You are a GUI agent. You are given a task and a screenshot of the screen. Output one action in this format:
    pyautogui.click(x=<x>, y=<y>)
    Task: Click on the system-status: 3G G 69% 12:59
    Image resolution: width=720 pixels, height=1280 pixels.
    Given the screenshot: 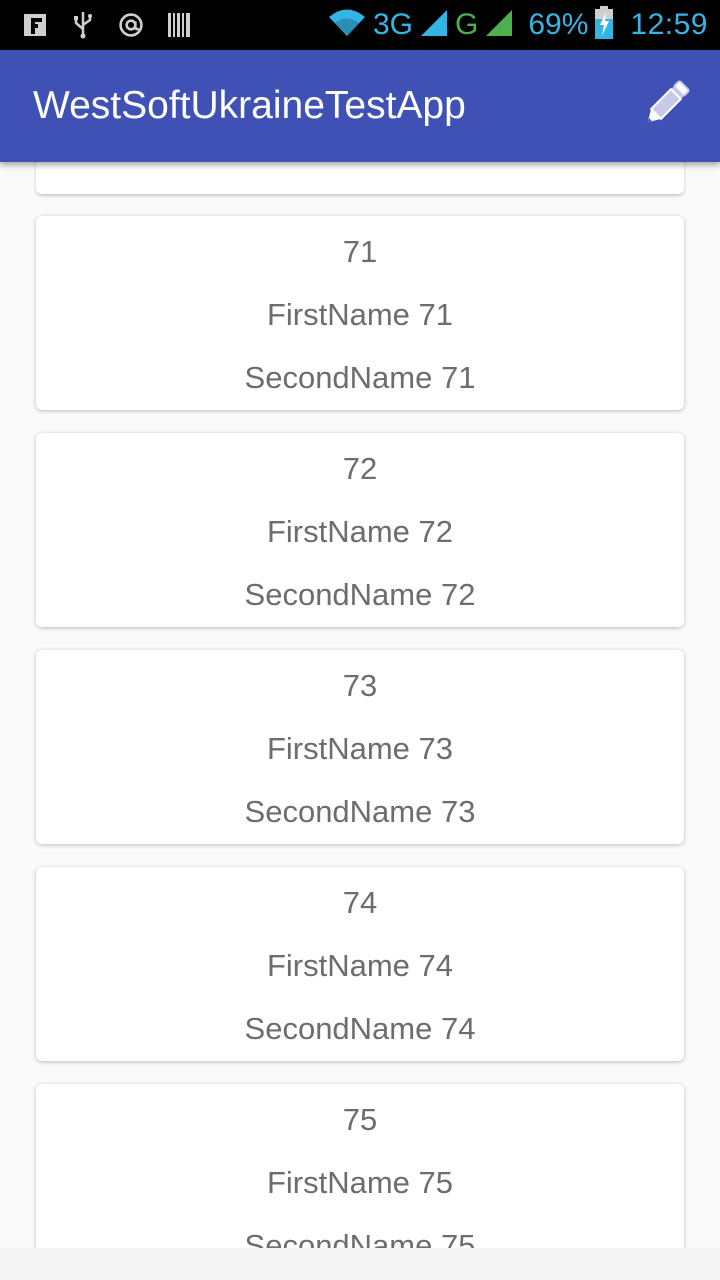 What is the action you would take?
    pyautogui.click(x=517, y=25)
    